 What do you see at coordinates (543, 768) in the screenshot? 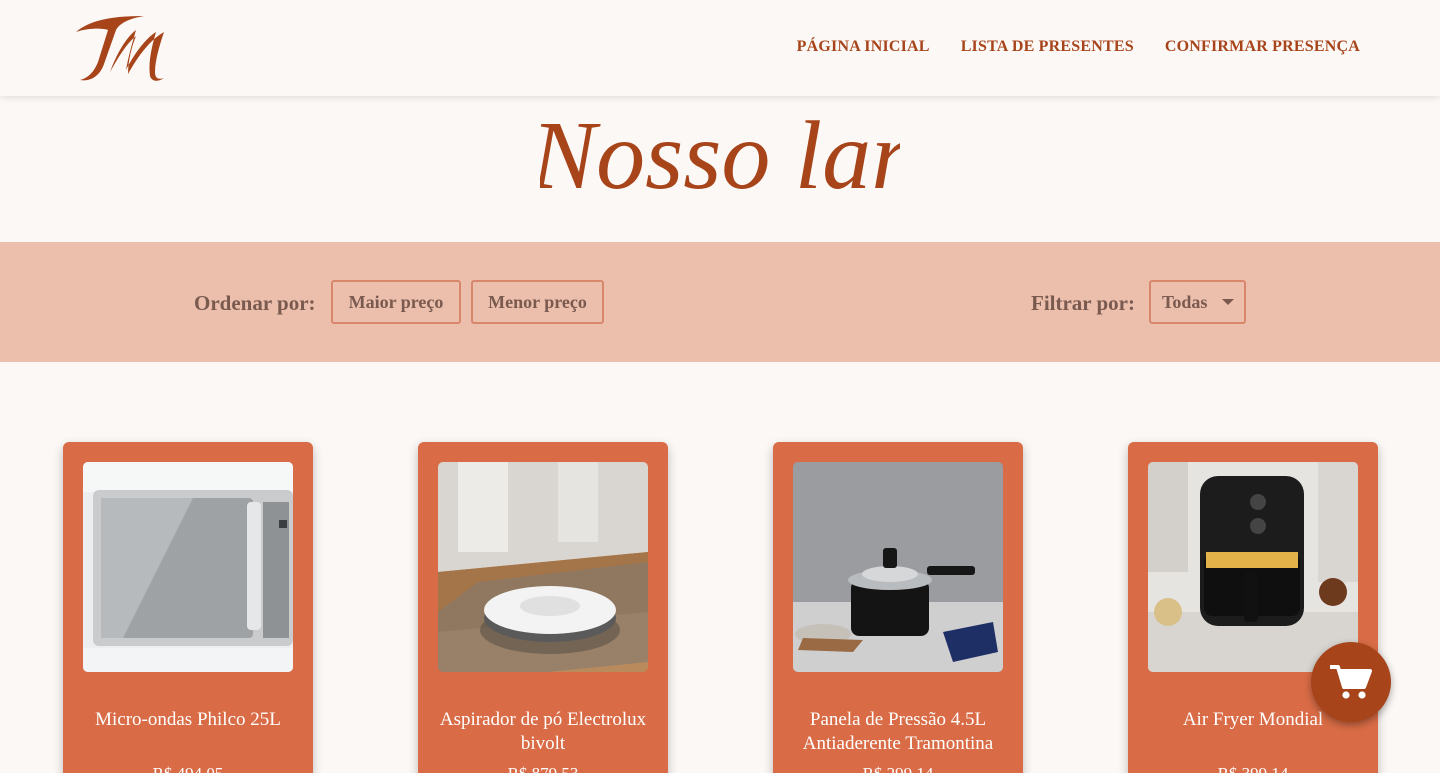
I see `product-price: R$ 879,53` at bounding box center [543, 768].